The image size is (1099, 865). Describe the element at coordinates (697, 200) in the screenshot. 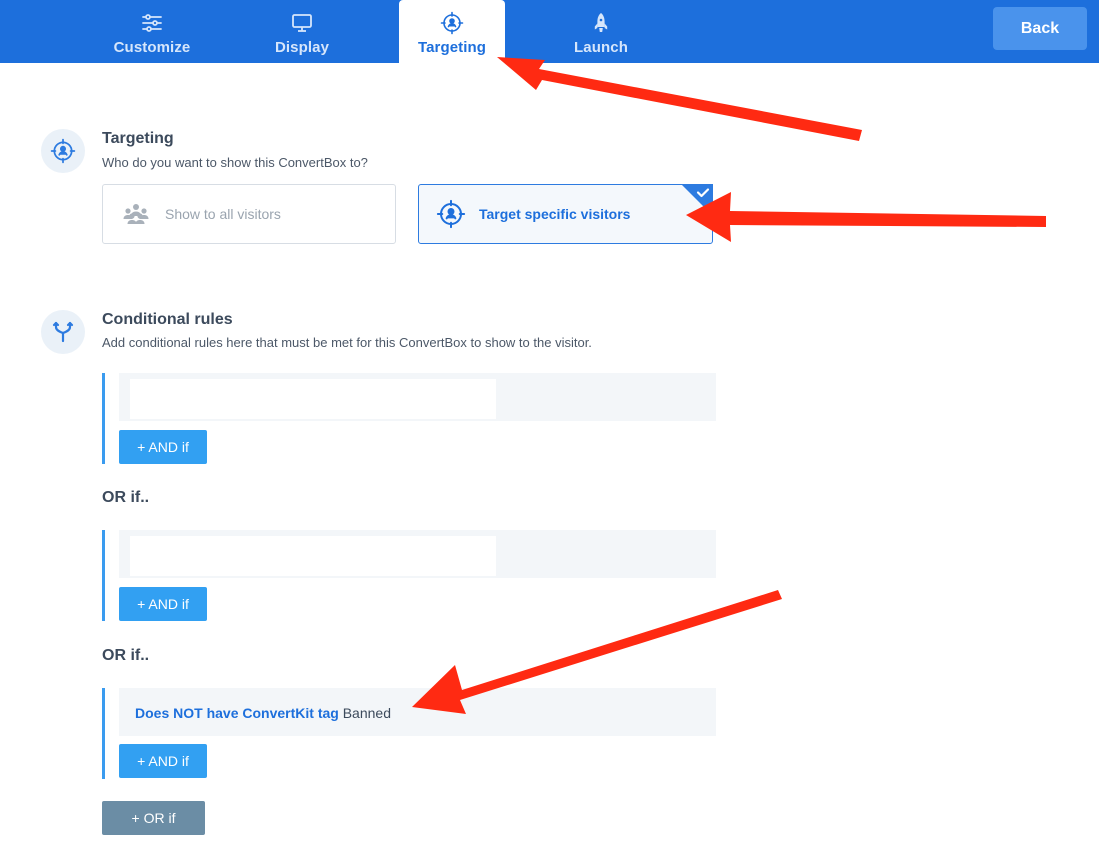

I see `selected-check-icon` at that location.